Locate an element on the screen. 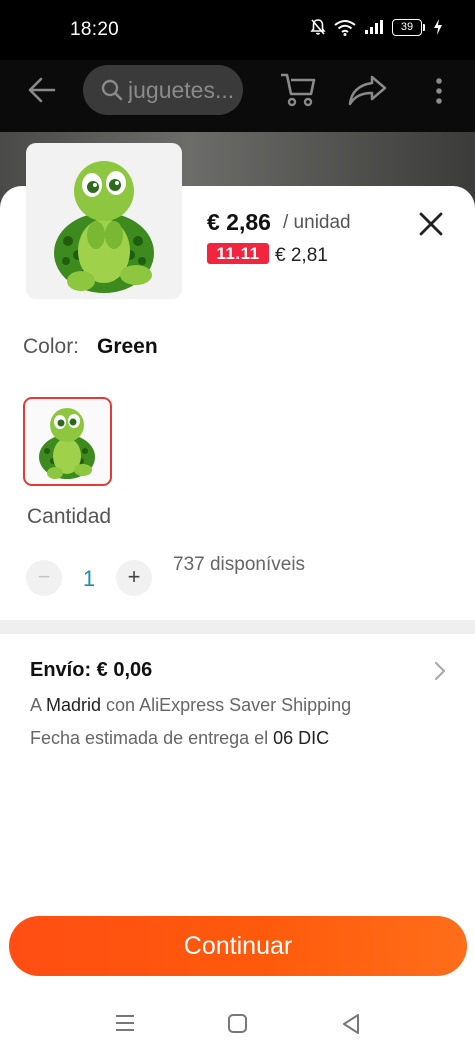  back-arrow-icon is located at coordinates (42, 90).